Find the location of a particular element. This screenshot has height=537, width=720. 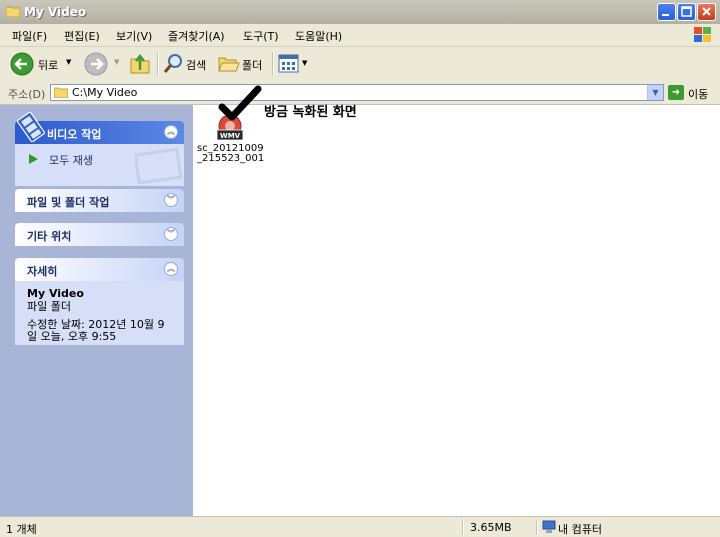

other-places-header: 기타 위치 ︾ is located at coordinates (99, 234).